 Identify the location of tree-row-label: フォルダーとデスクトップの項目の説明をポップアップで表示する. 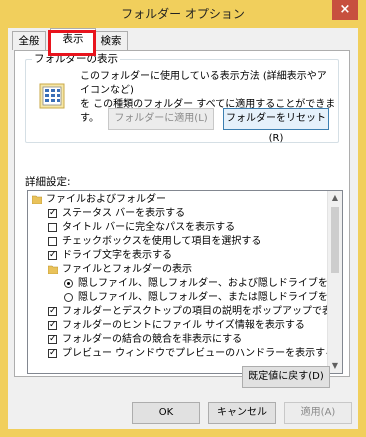
(202, 311).